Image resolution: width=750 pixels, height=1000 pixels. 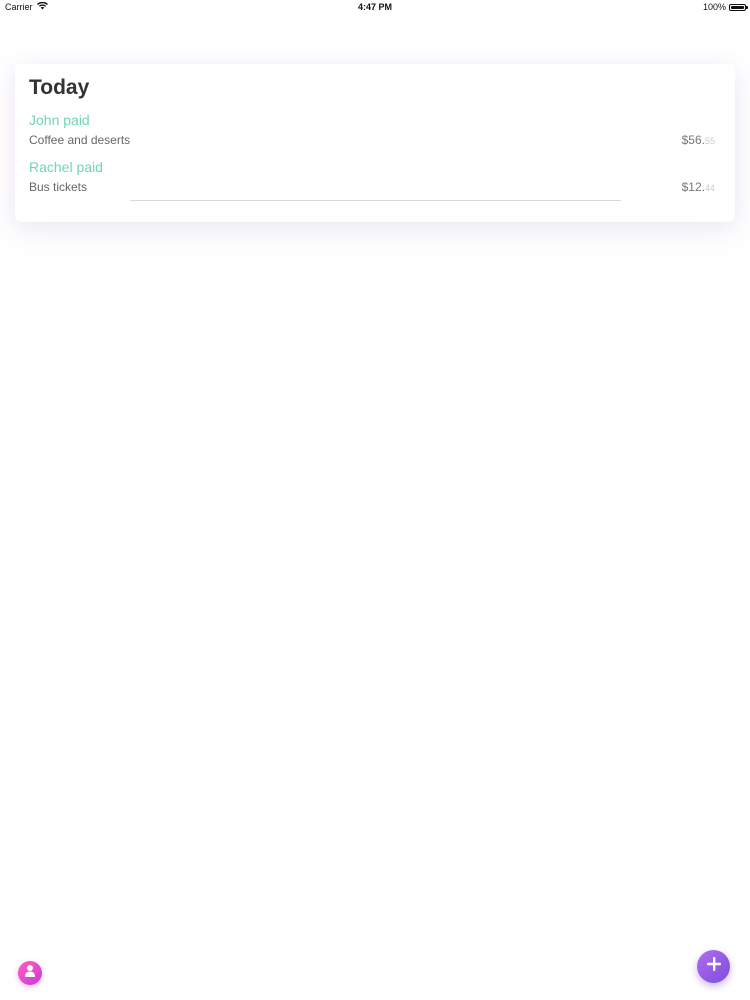 I want to click on person-icon, so click(x=30, y=973).